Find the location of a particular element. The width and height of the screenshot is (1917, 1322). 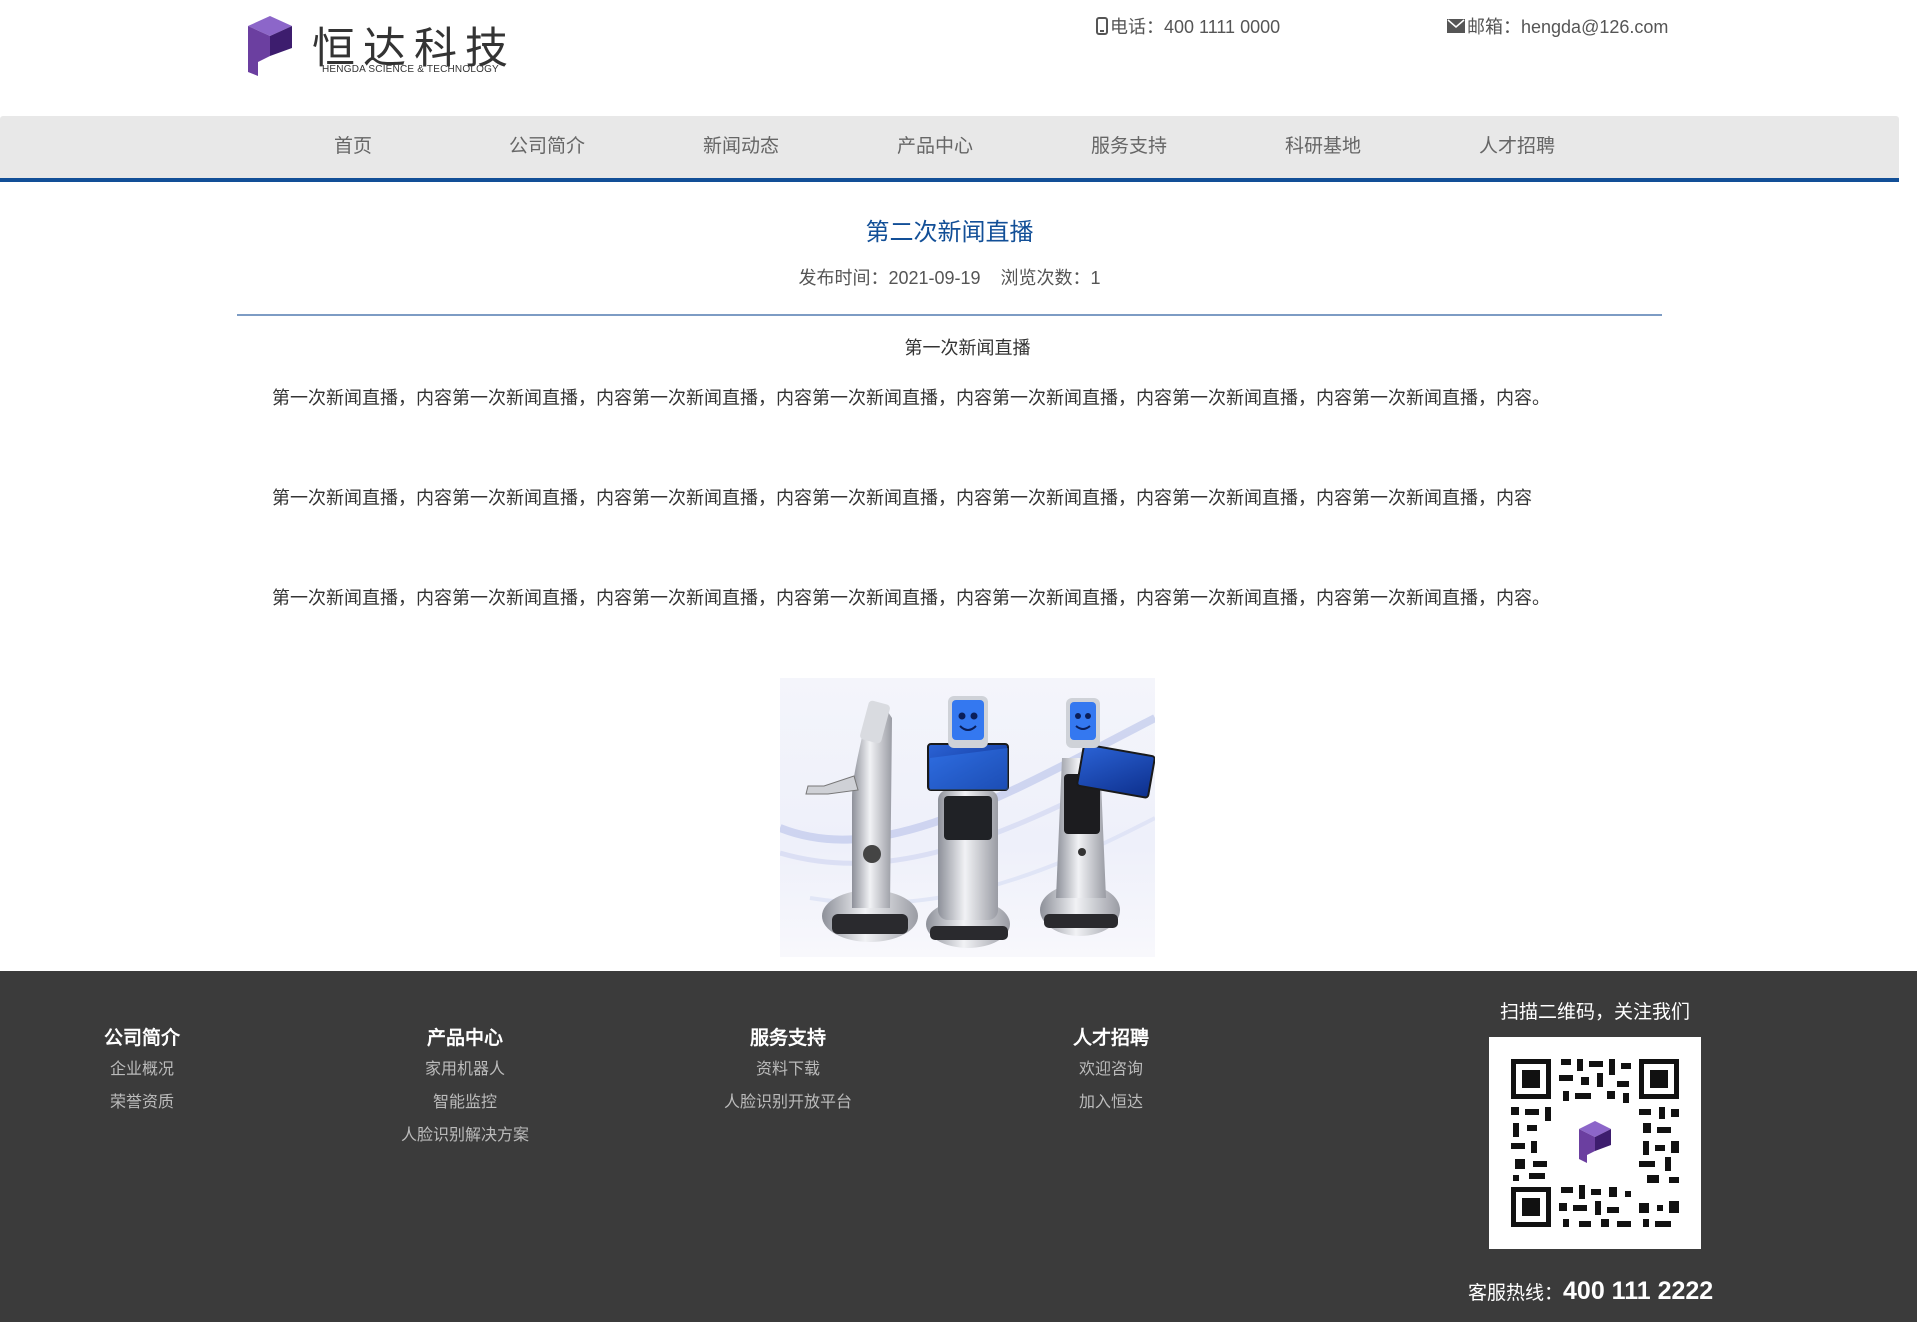

footer-link: 资料下载 is located at coordinates (788, 1069).